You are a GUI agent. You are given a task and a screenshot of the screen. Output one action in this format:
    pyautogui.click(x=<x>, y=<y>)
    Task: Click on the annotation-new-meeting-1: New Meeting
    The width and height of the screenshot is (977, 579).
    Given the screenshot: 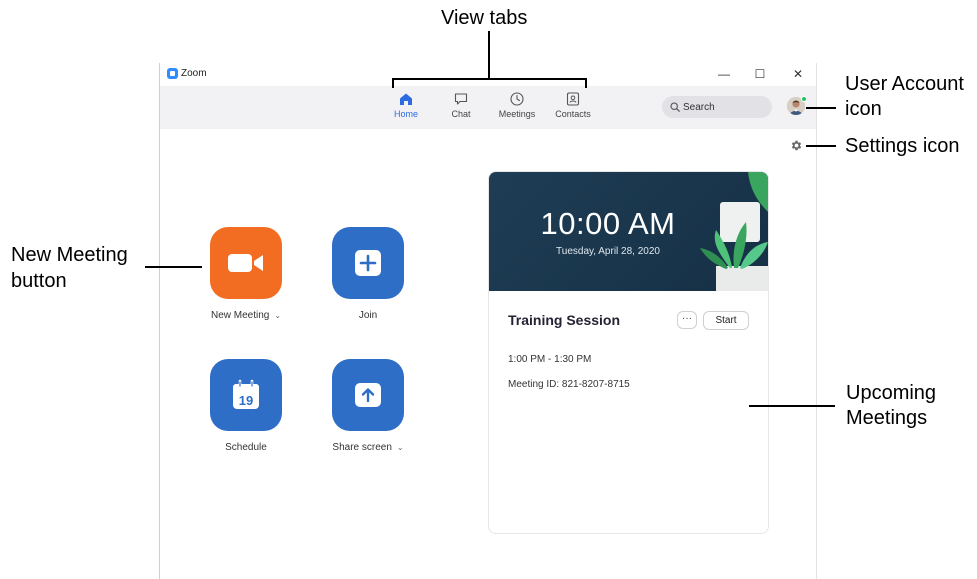 What is the action you would take?
    pyautogui.click(x=69, y=255)
    